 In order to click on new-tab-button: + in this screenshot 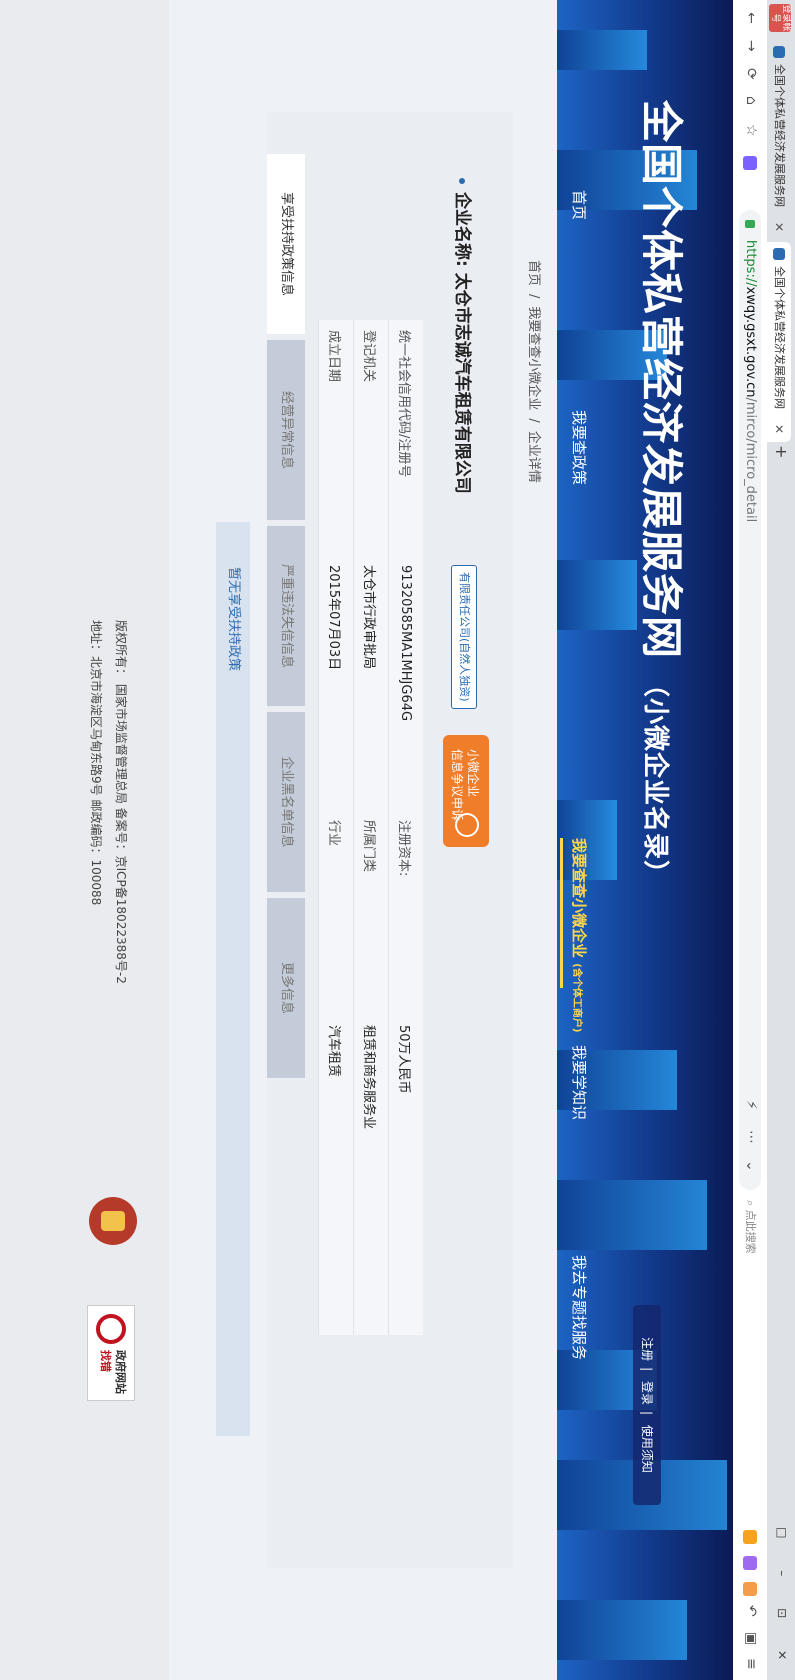, I will do `click(781, 451)`.